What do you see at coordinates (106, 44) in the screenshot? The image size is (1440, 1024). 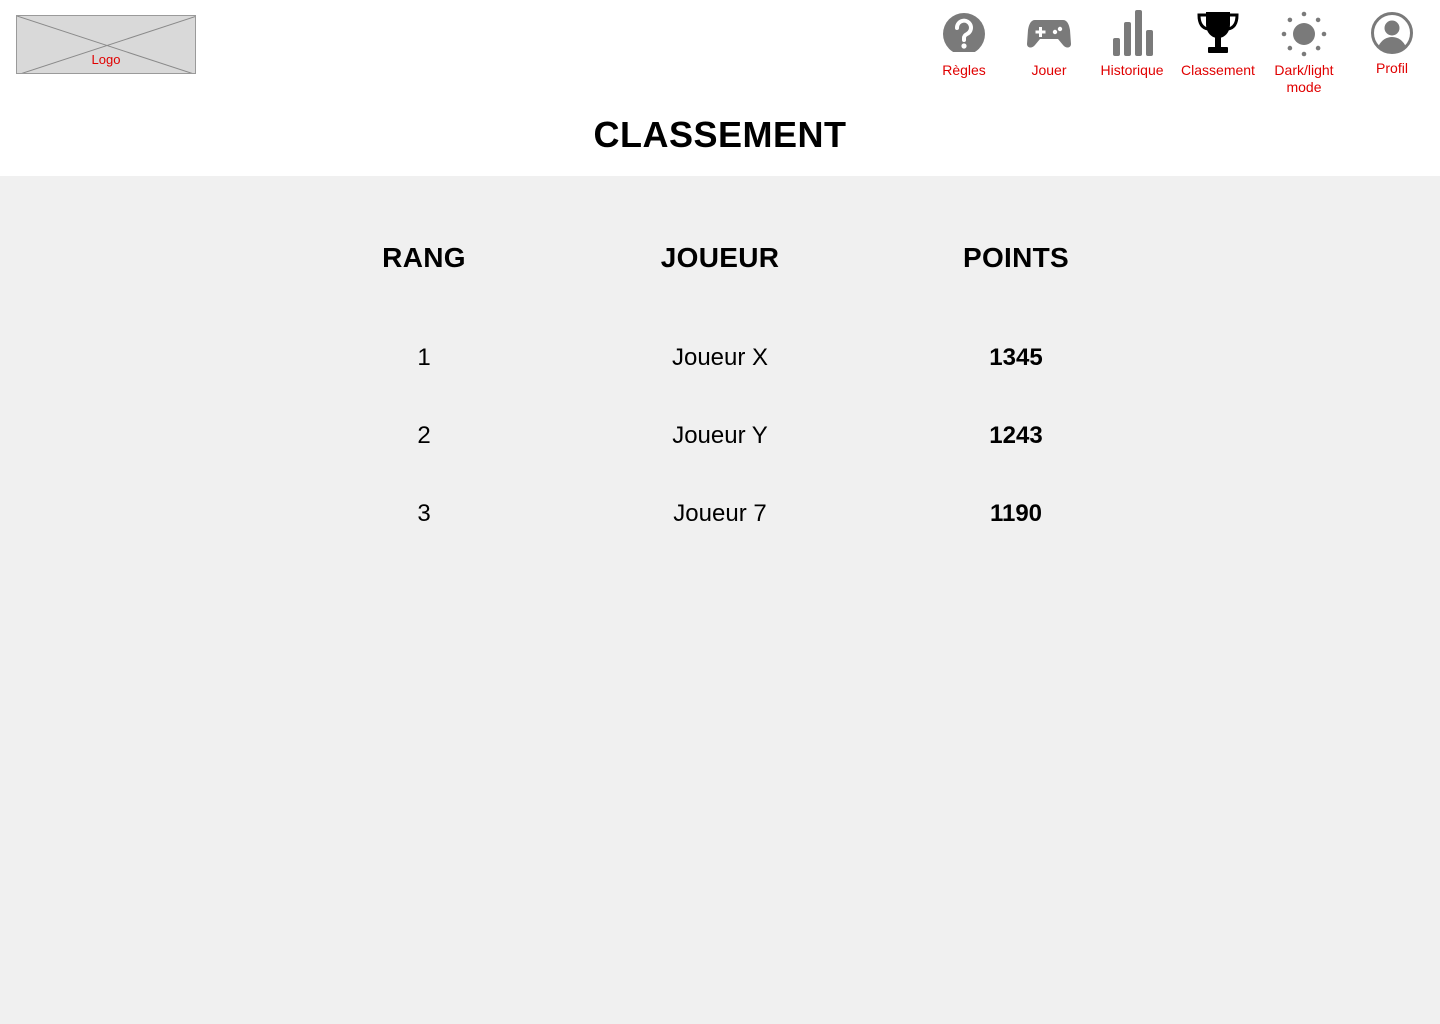 I see `logo: Logo` at bounding box center [106, 44].